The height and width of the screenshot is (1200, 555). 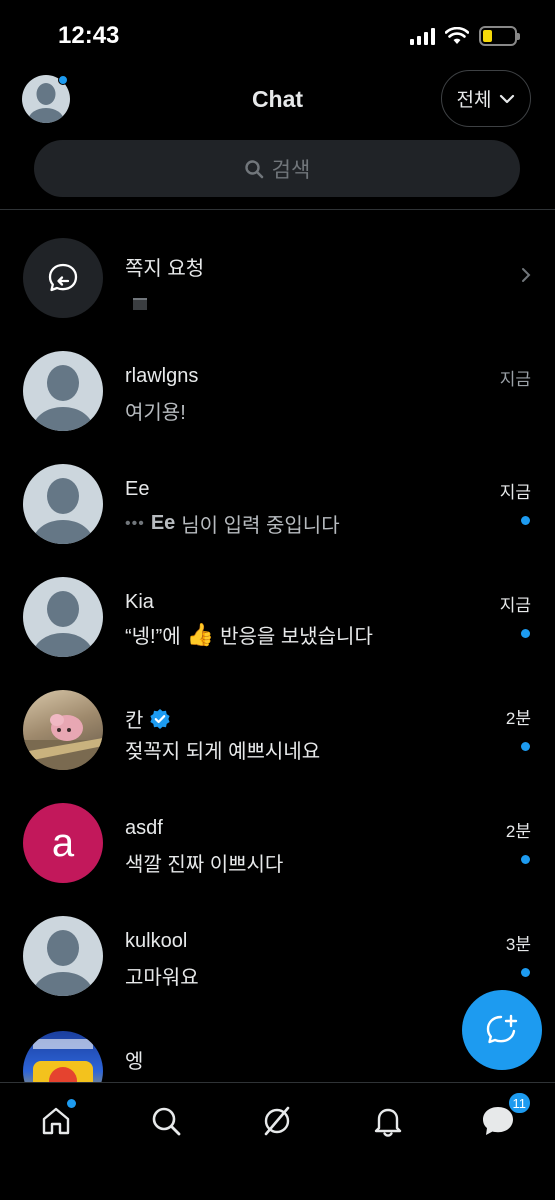 I want to click on message-request-icon, so click(x=63, y=277).